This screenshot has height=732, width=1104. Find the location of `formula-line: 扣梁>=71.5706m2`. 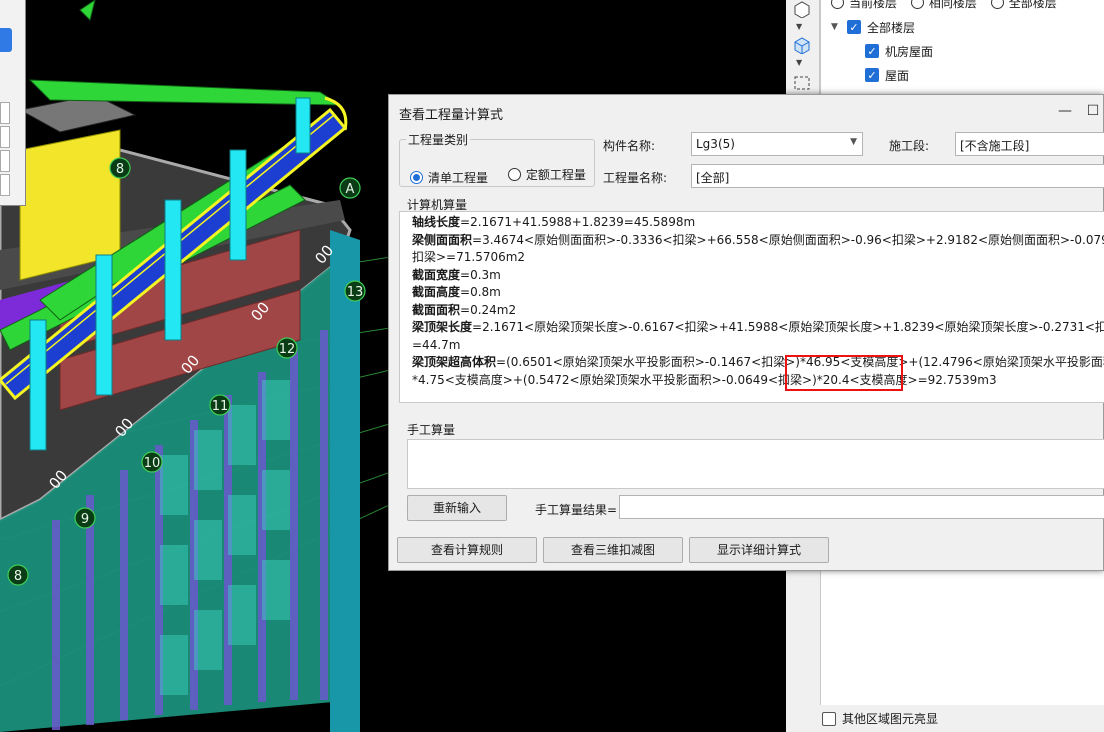

formula-line: 扣梁>=71.5706m2 is located at coordinates (469, 257).